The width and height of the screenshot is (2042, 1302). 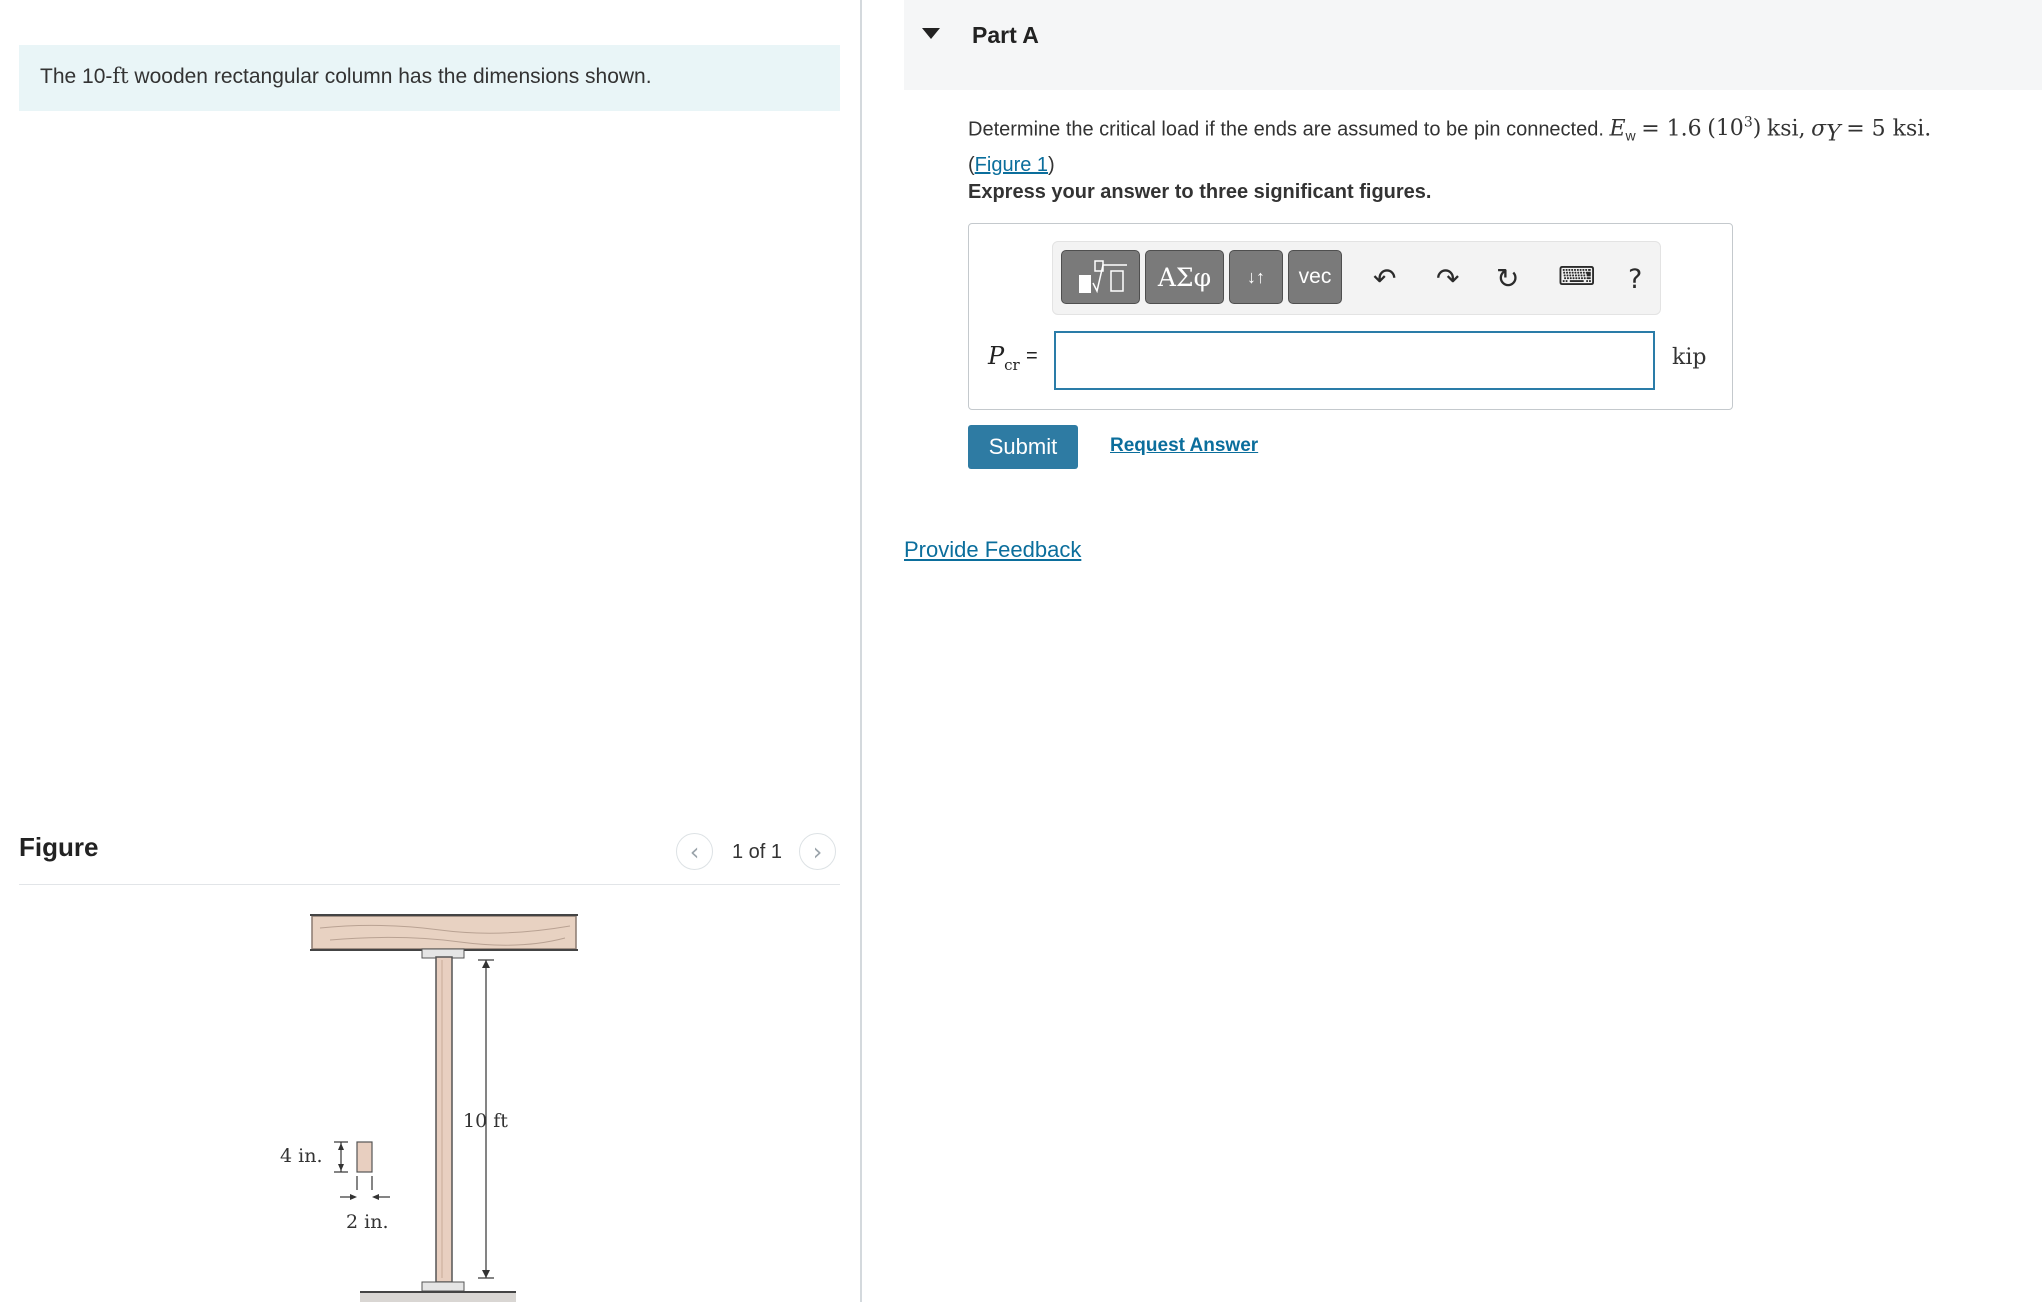 What do you see at coordinates (59, 847) in the screenshot?
I see `figure-title: Figure` at bounding box center [59, 847].